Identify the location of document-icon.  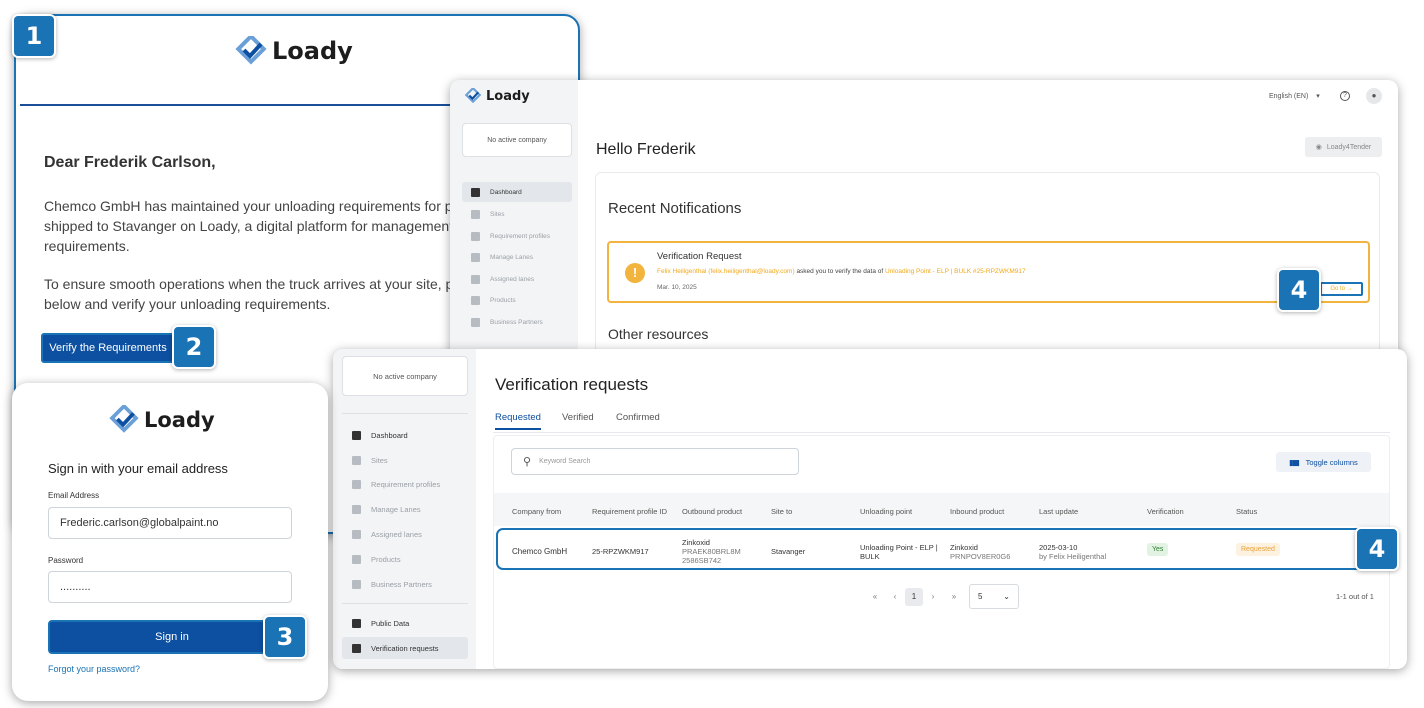
(475, 236).